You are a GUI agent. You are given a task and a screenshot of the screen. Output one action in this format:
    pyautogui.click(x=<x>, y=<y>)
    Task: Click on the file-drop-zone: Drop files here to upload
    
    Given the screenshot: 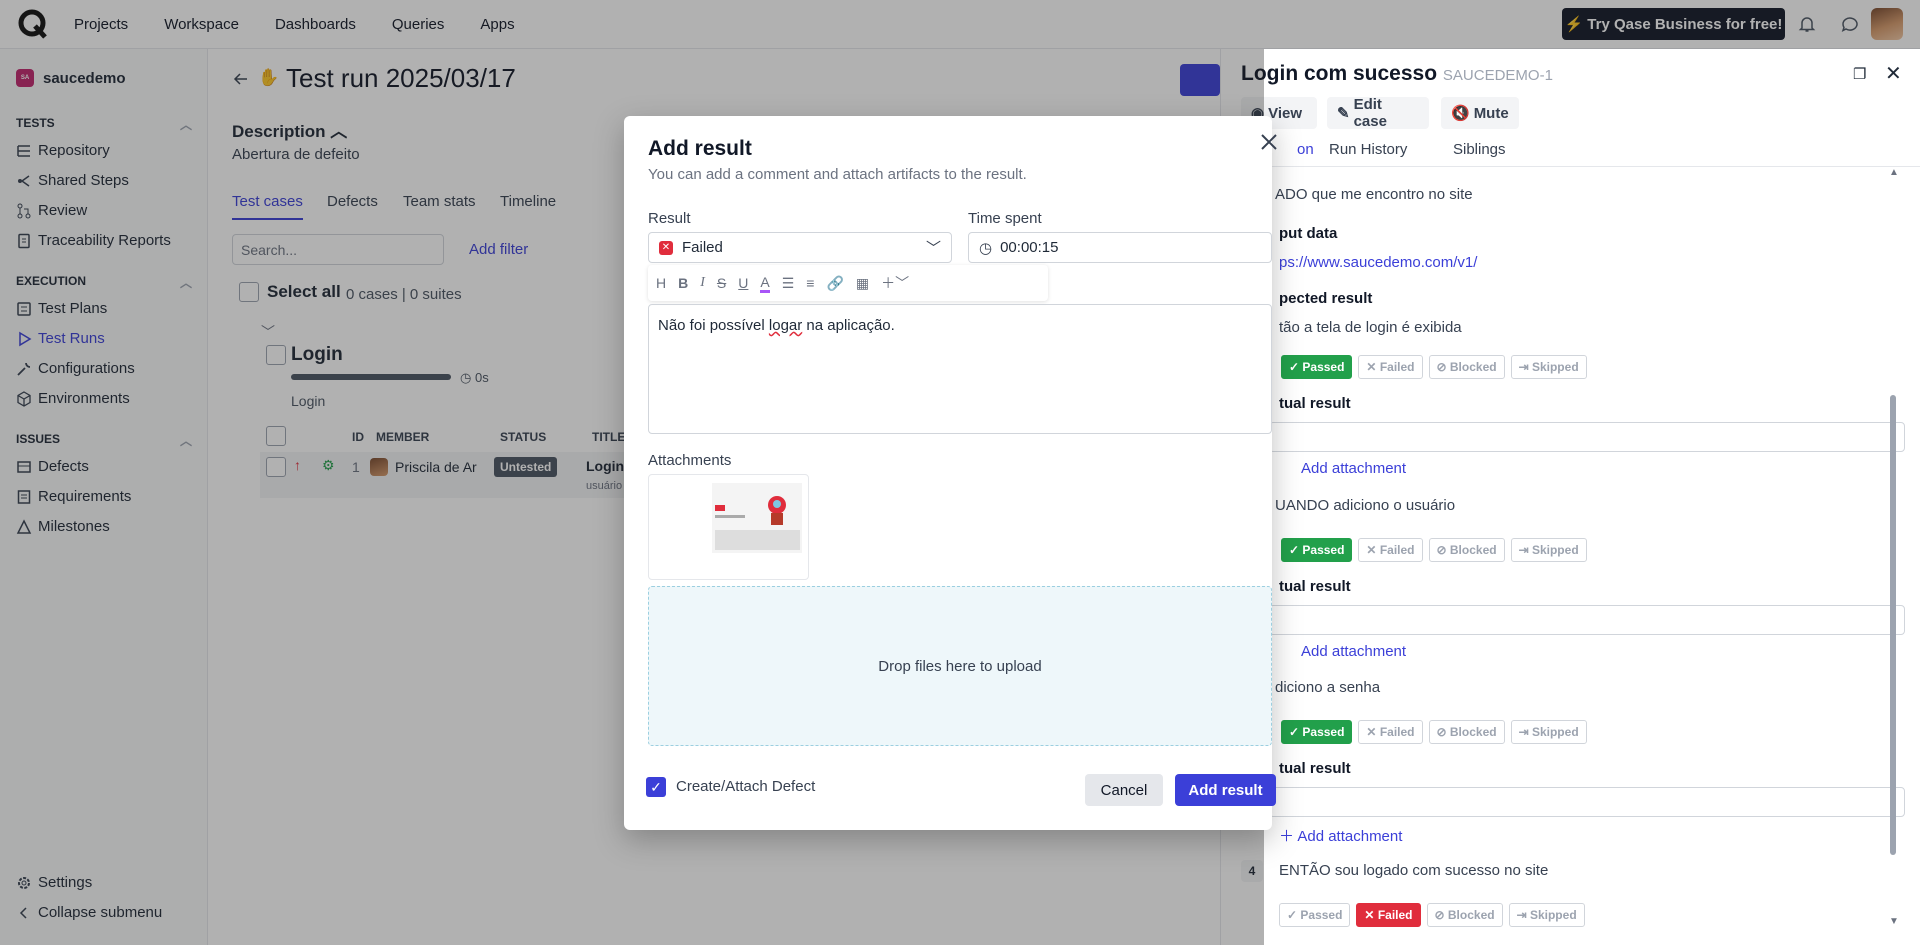 What is the action you would take?
    pyautogui.click(x=960, y=666)
    